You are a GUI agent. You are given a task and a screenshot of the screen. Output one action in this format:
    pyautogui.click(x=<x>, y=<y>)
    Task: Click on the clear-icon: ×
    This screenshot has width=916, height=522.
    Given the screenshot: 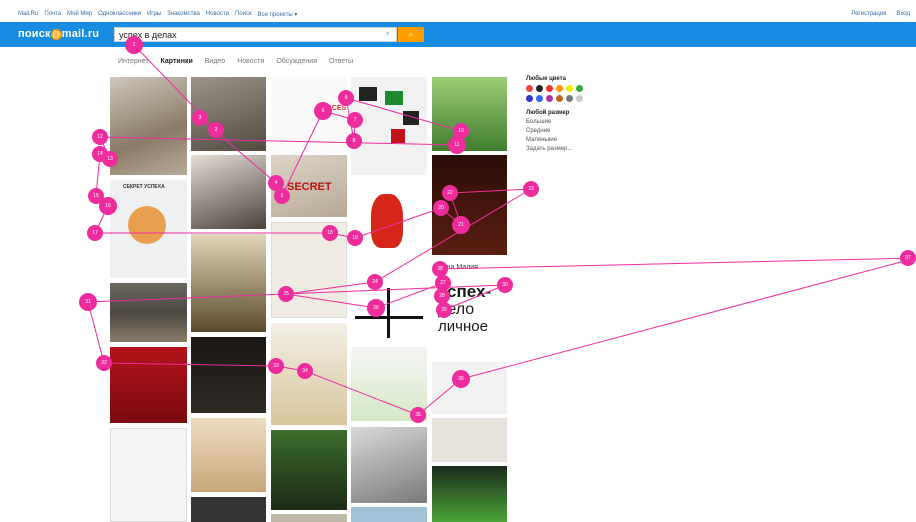 What is the action you would take?
    pyautogui.click(x=387, y=33)
    